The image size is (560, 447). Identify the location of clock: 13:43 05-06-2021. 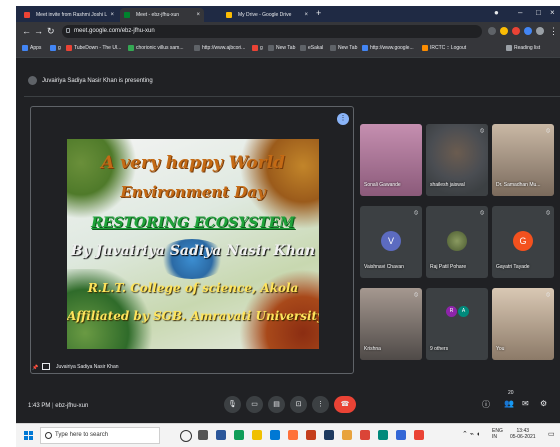
(523, 434).